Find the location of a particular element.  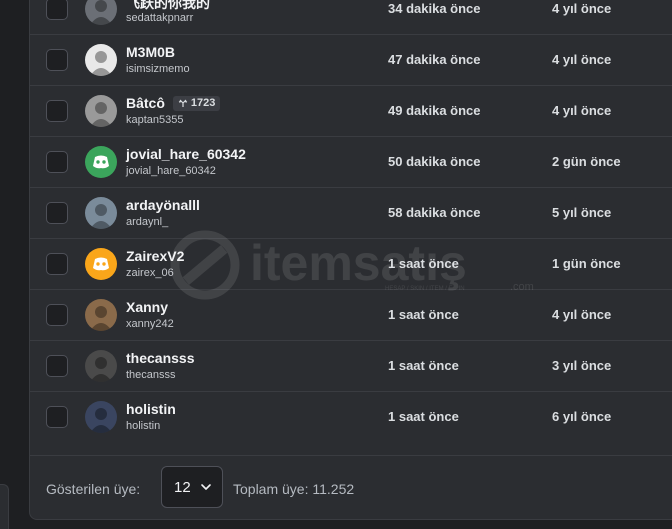

member-joined: 47 dakika önce is located at coordinates (434, 59).